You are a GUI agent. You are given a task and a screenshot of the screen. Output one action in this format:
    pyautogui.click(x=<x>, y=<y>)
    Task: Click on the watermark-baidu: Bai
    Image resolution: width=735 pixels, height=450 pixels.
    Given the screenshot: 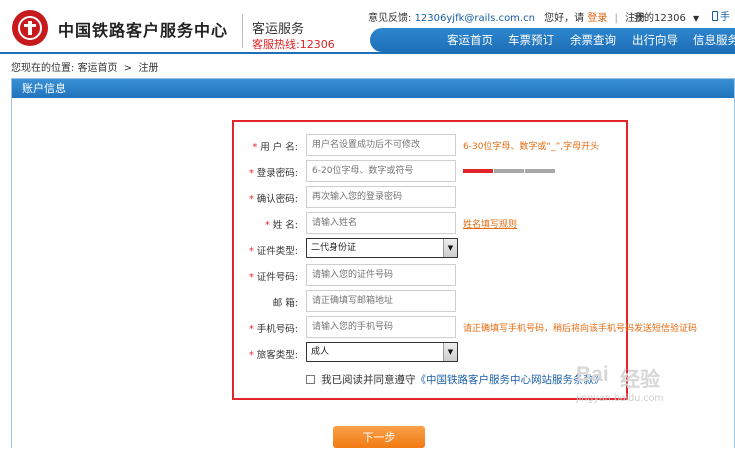 What is the action you would take?
    pyautogui.click(x=592, y=374)
    